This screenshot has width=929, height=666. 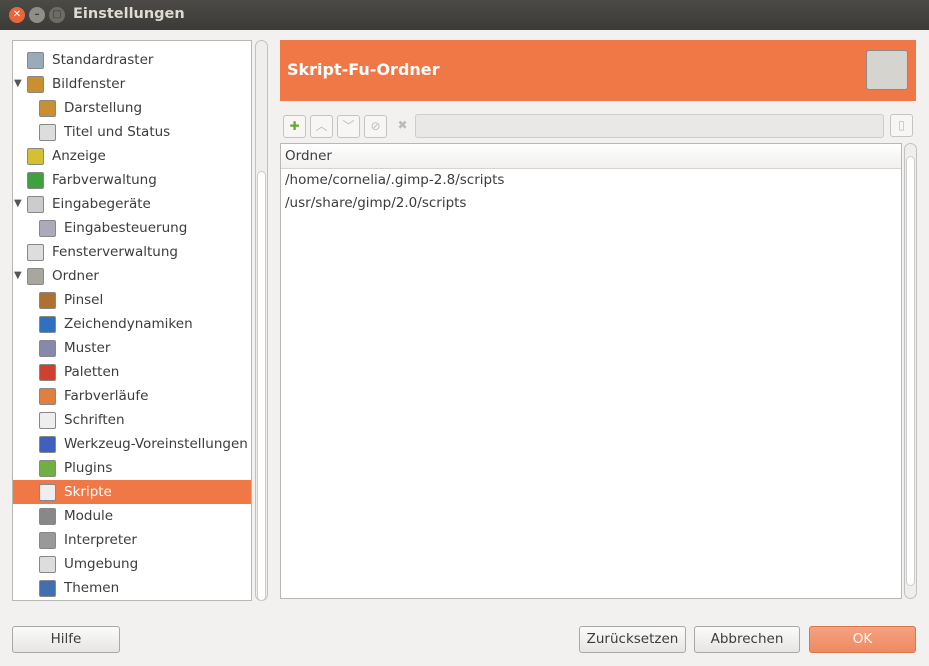 What do you see at coordinates (132, 156) in the screenshot?
I see `tree-item: Anzeige` at bounding box center [132, 156].